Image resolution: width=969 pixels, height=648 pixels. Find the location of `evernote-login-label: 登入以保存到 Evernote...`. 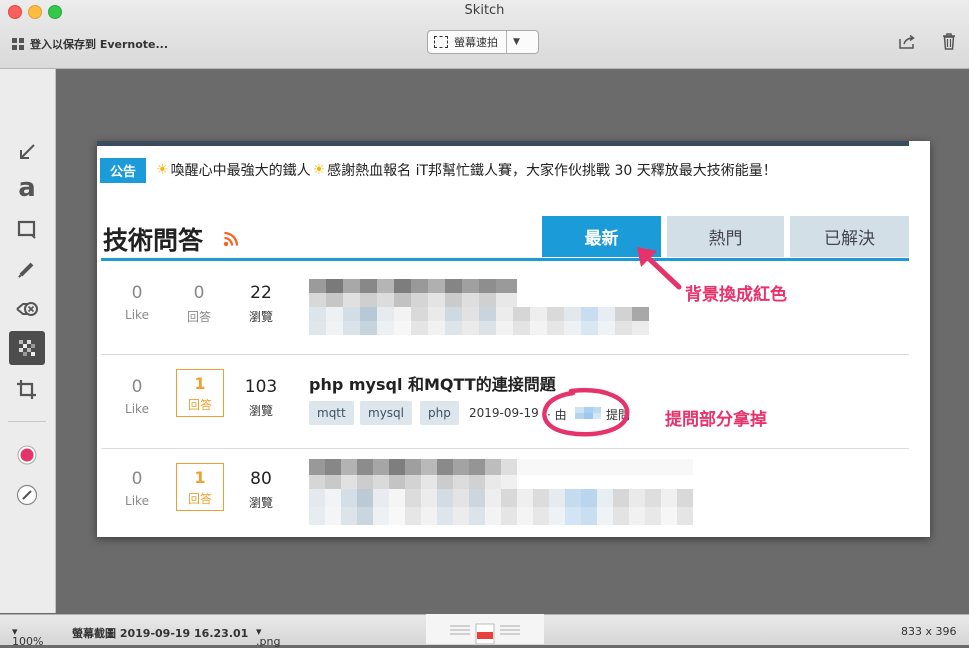

evernote-login-label: 登入以保存到 Evernote... is located at coordinates (99, 44).